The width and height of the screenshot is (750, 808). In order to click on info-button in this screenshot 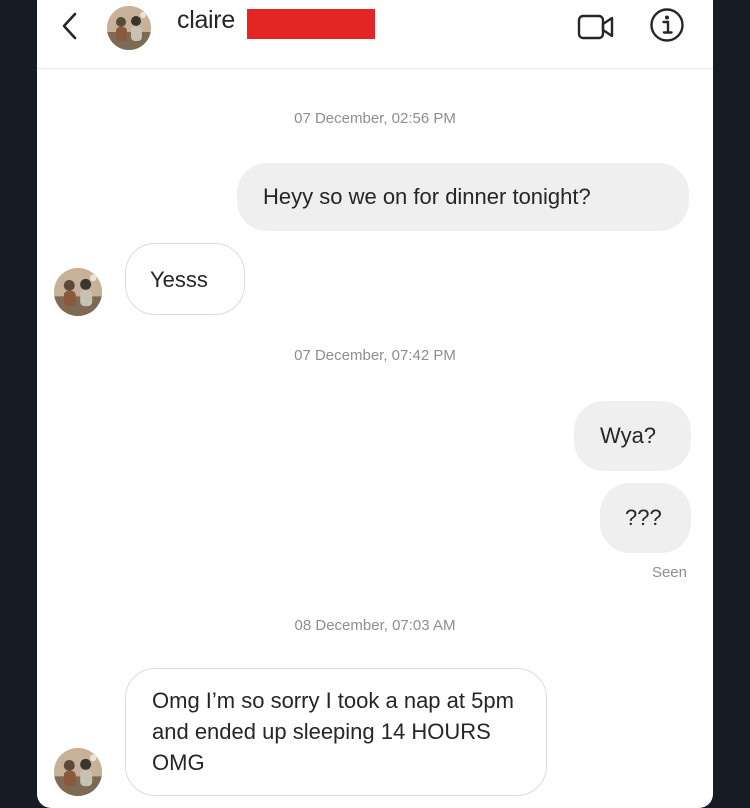, I will do `click(667, 25)`.